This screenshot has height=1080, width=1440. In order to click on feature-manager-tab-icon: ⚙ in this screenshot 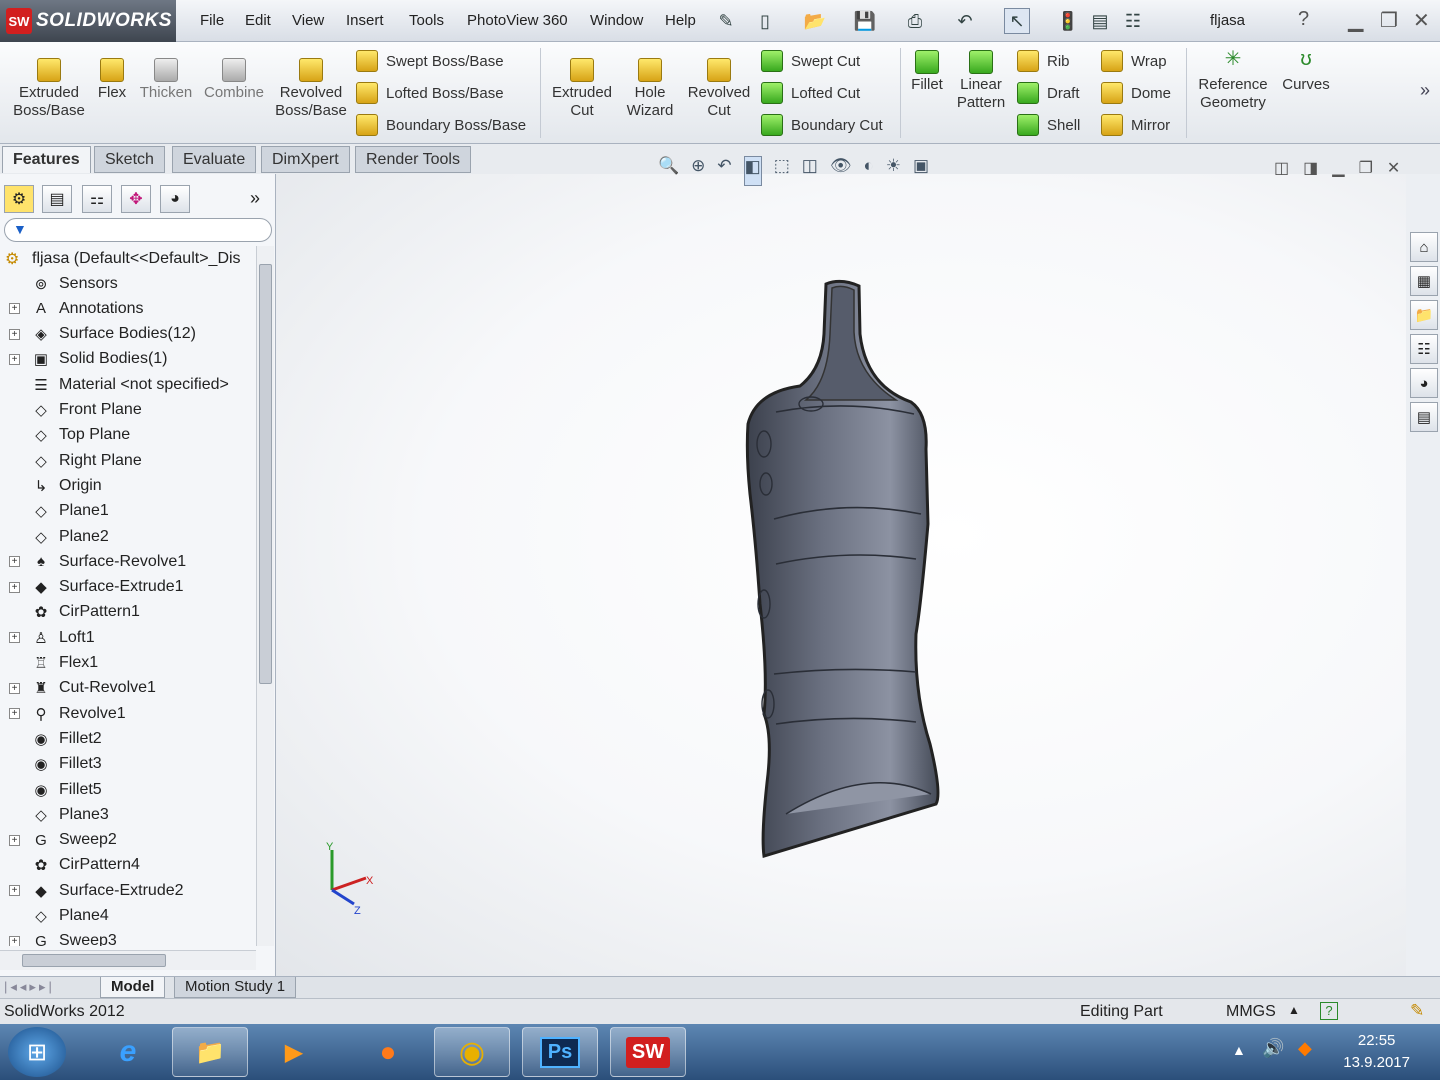, I will do `click(19, 199)`.